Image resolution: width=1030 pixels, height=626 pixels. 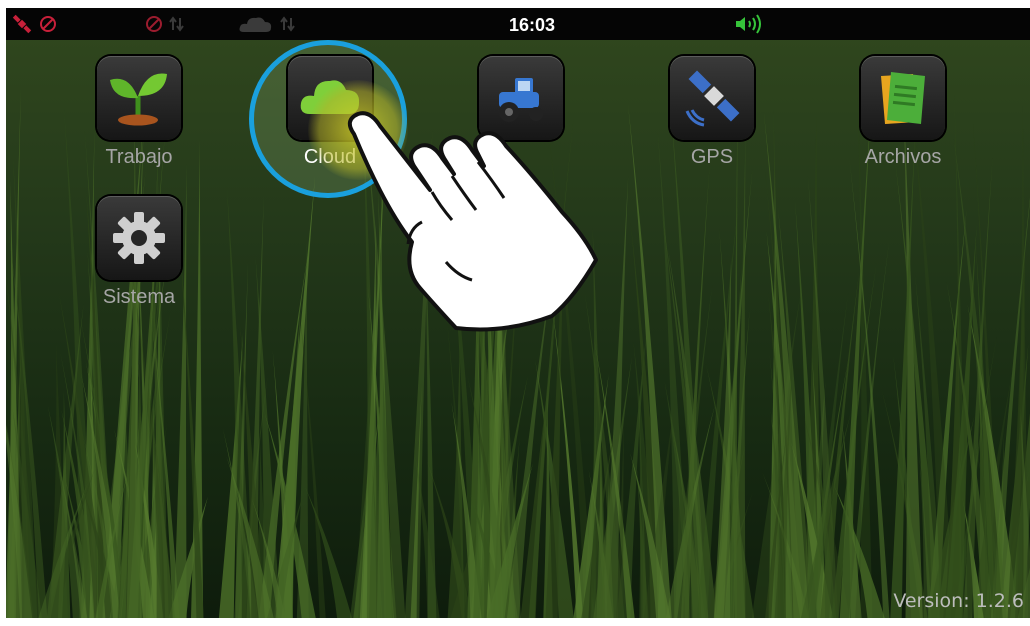 I want to click on gear-icon, so click(x=139, y=238).